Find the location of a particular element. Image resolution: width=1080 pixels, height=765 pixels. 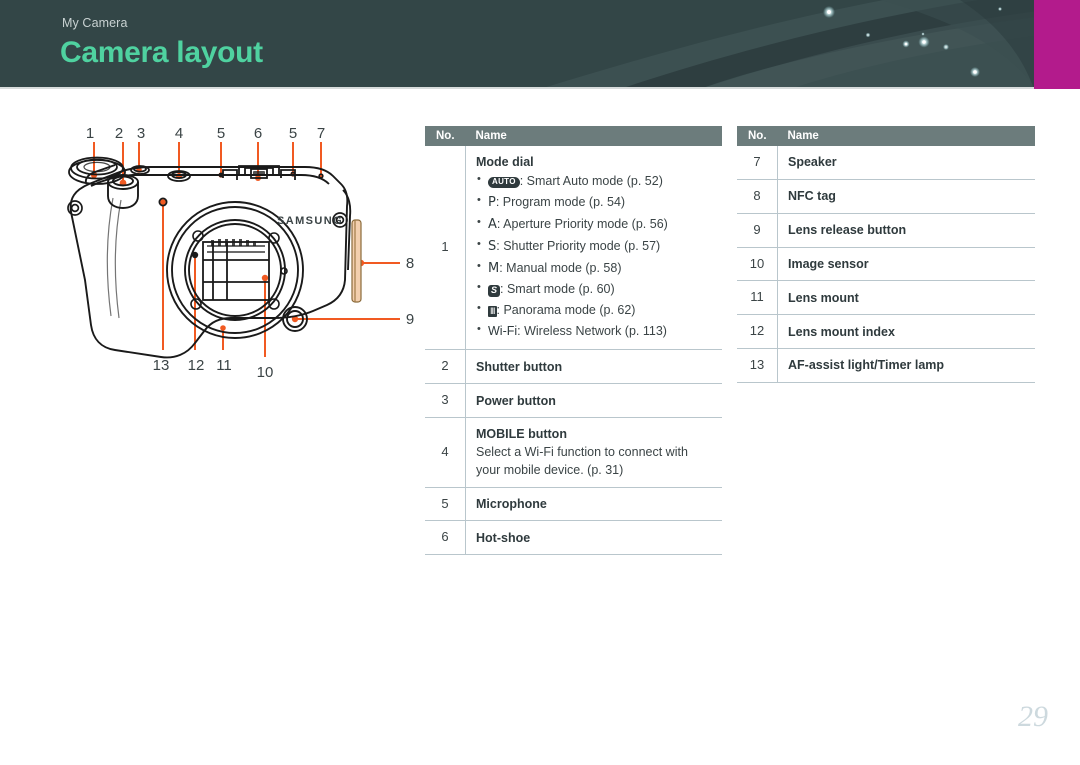

row-name: Power button is located at coordinates (593, 401).